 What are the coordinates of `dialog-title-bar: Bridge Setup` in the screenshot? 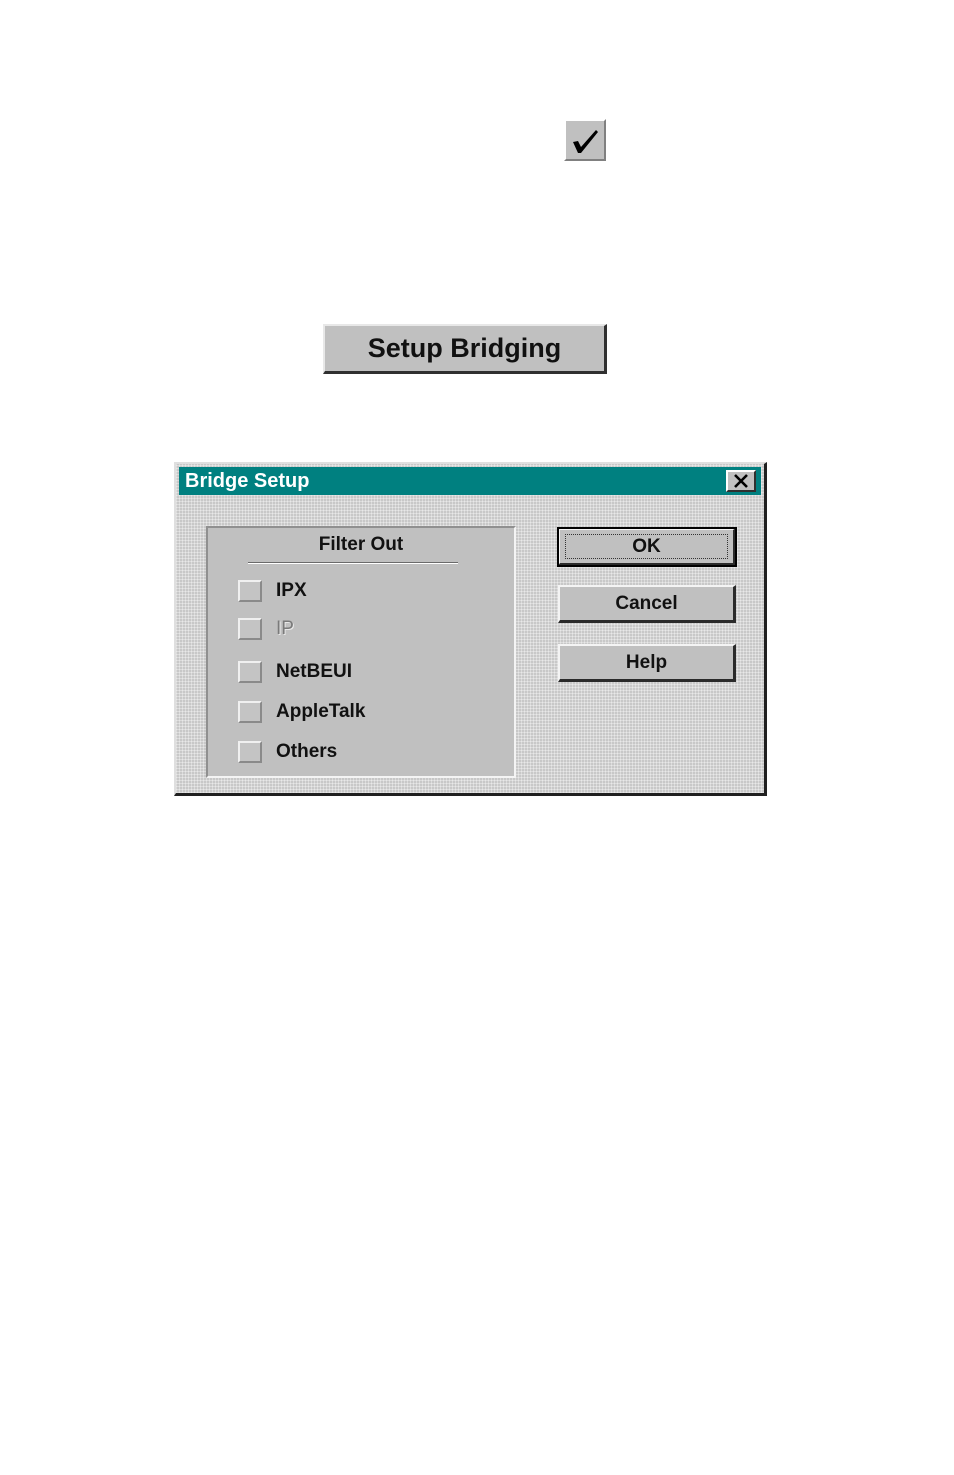 It's located at (470, 481).